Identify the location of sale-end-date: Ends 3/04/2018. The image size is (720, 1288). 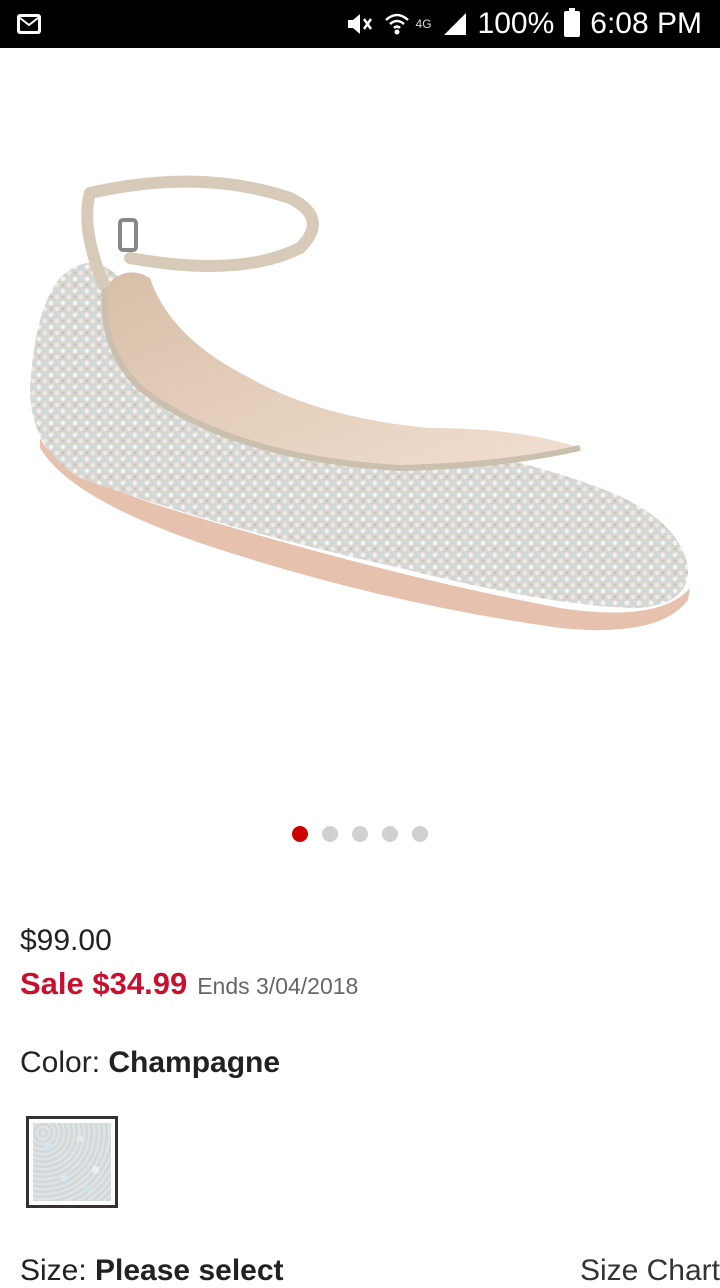
(278, 986).